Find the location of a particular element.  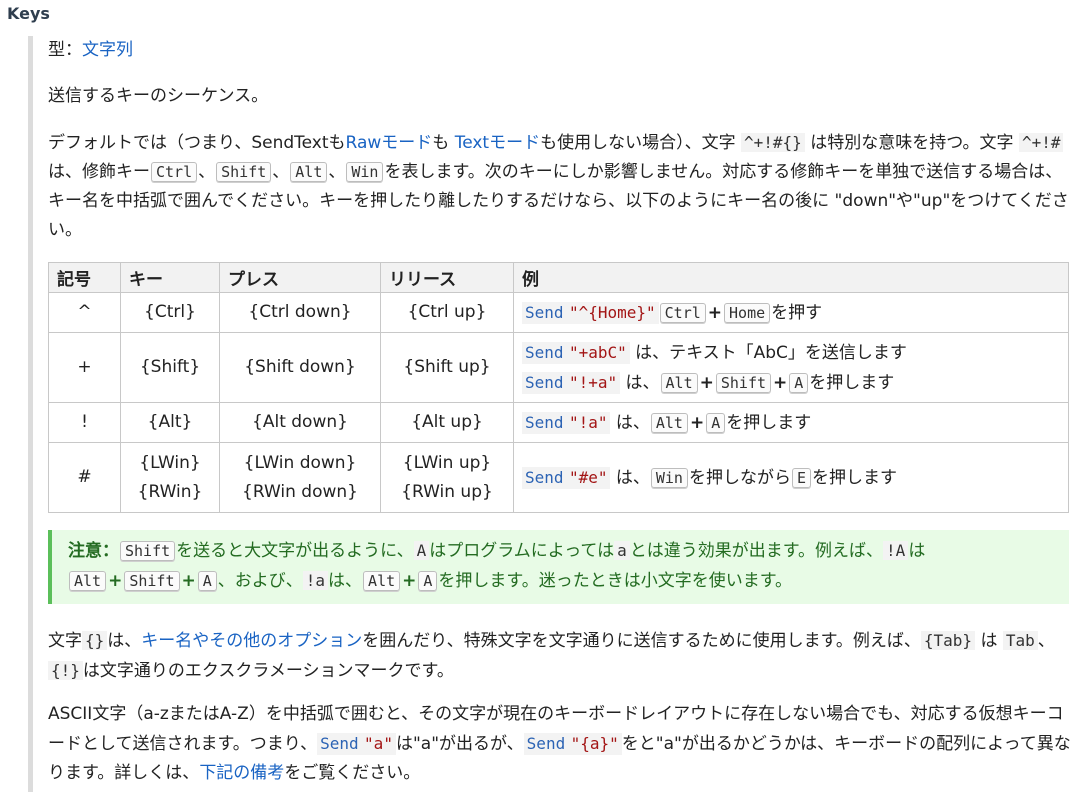

cell-release: {LWin up} {RWin up} is located at coordinates (447, 477).